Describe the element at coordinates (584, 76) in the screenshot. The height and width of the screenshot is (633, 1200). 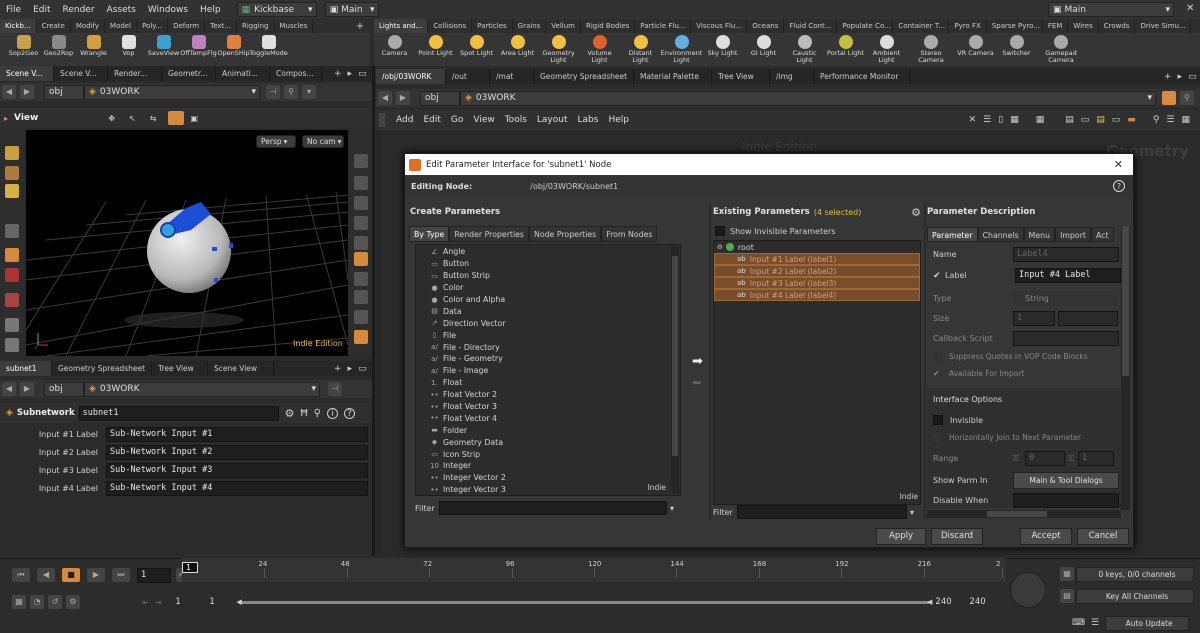
I see `tab-geometry-spreadsheet: Geometry Spreadsheet` at that location.